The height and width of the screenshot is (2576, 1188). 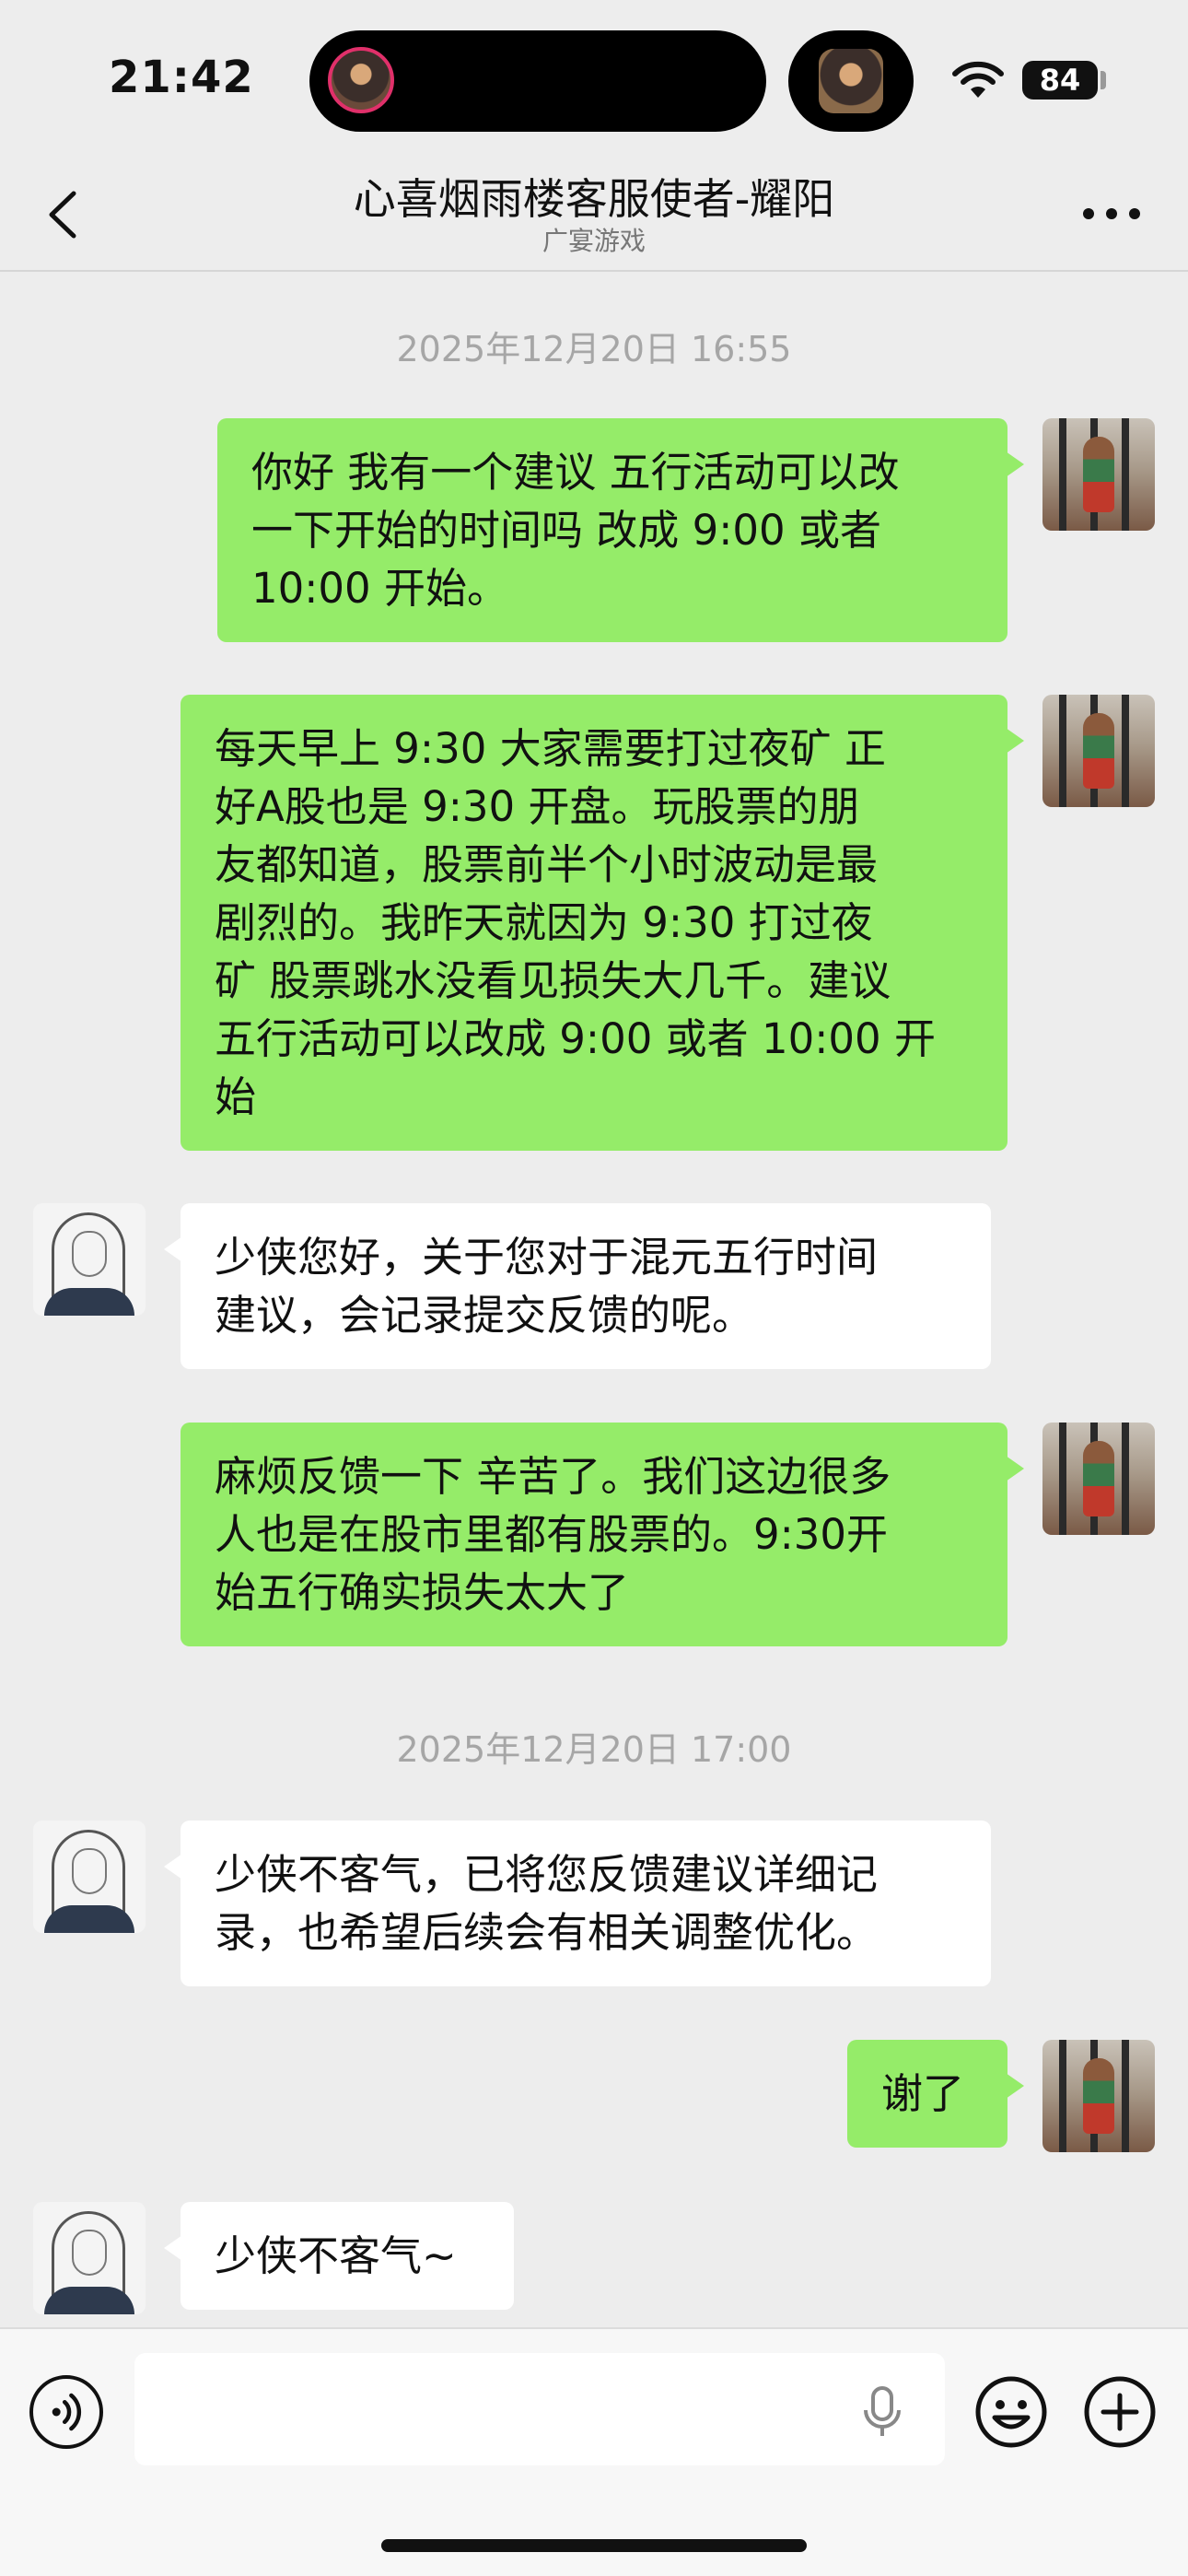 What do you see at coordinates (1011, 2412) in the screenshot?
I see `emoji-icon` at bounding box center [1011, 2412].